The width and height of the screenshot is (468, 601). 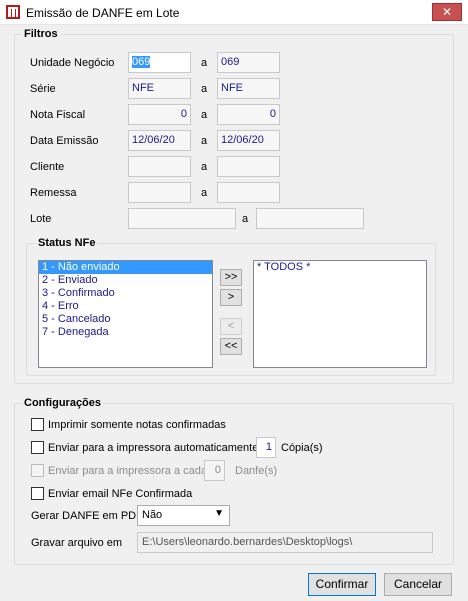 What do you see at coordinates (58, 115) in the screenshot?
I see `label-nota-fiscal: Nota Fiscal` at bounding box center [58, 115].